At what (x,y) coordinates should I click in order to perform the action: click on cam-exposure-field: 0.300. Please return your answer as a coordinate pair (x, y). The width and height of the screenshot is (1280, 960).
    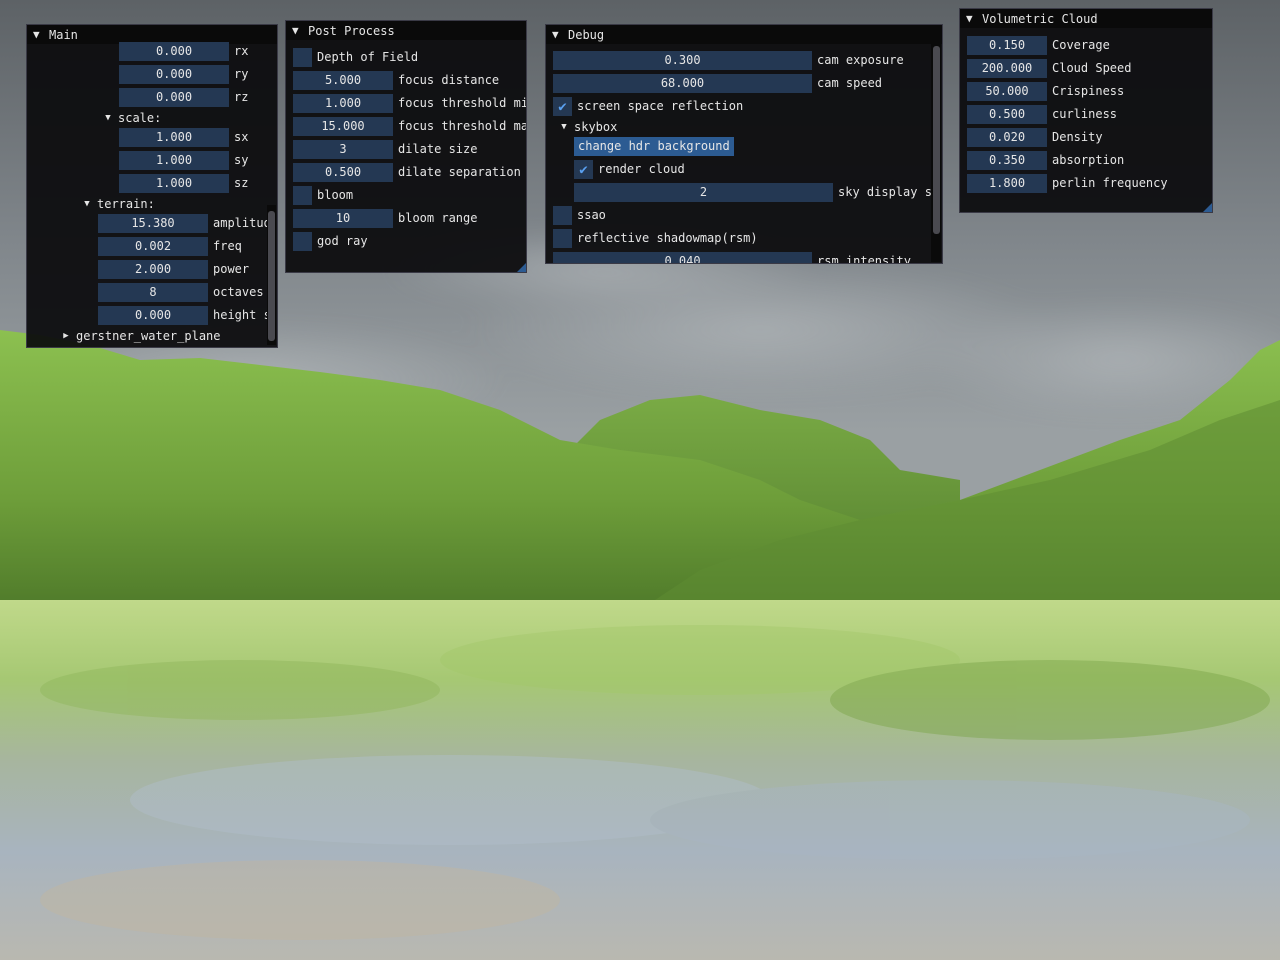
    Looking at the image, I should click on (682, 60).